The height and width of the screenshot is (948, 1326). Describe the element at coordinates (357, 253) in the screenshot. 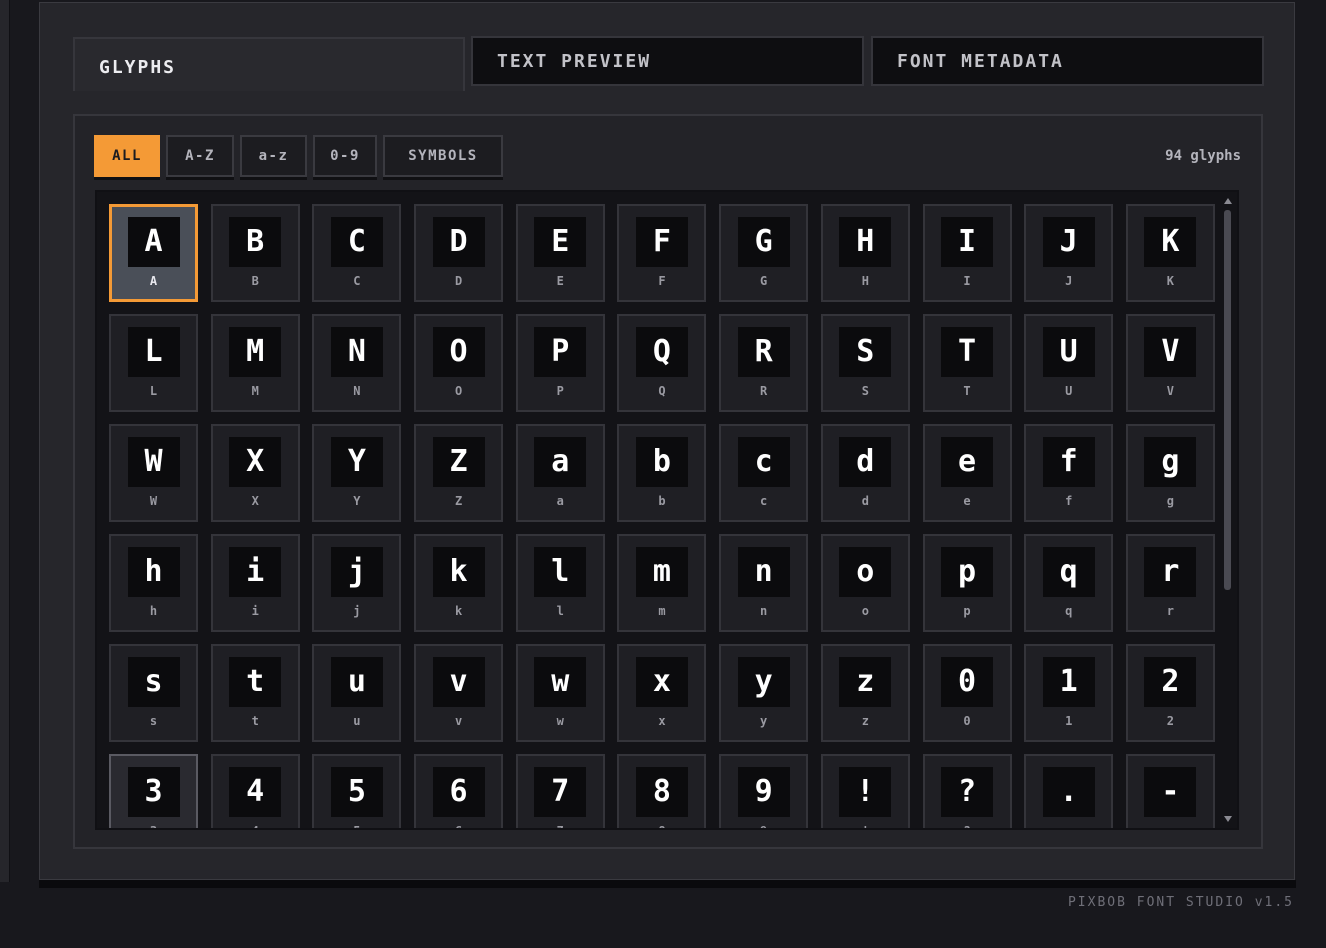

I see `glyph-cell: CC` at that location.